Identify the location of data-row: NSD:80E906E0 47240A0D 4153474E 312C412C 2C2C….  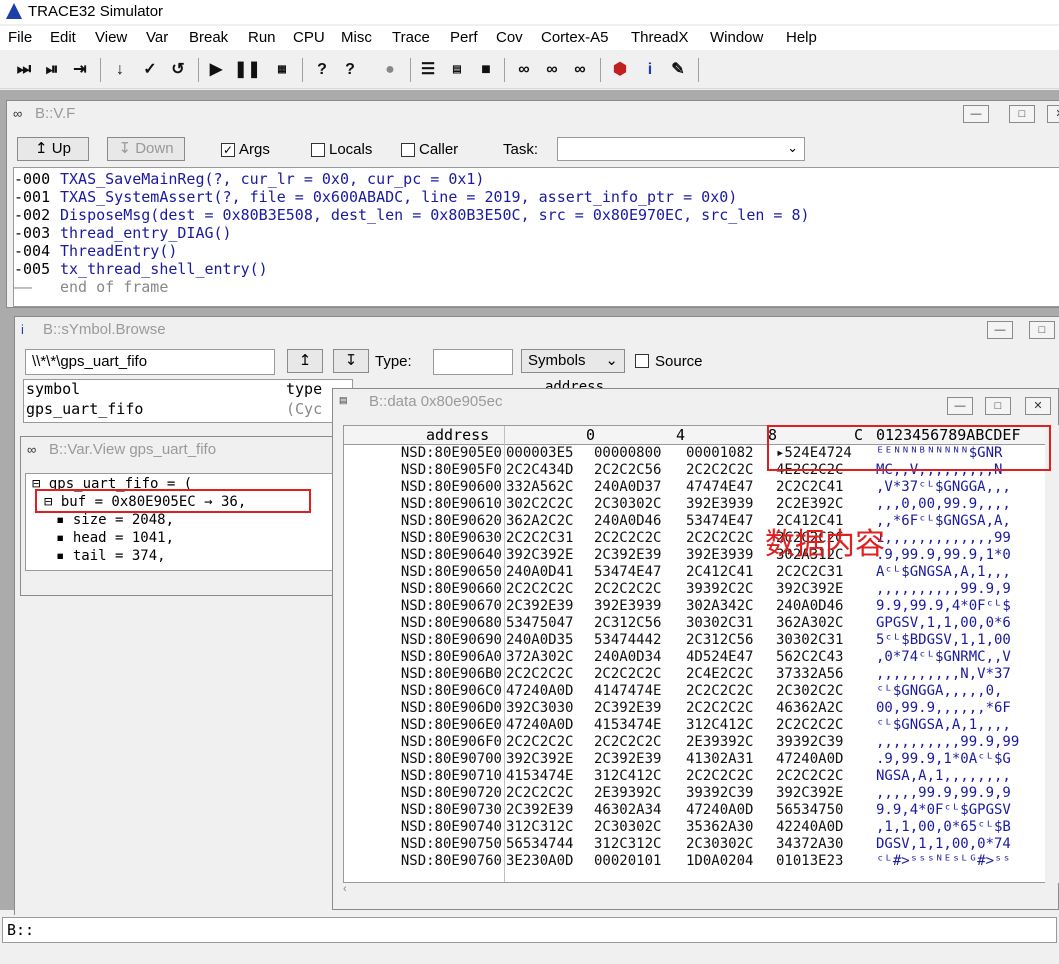
(700, 725).